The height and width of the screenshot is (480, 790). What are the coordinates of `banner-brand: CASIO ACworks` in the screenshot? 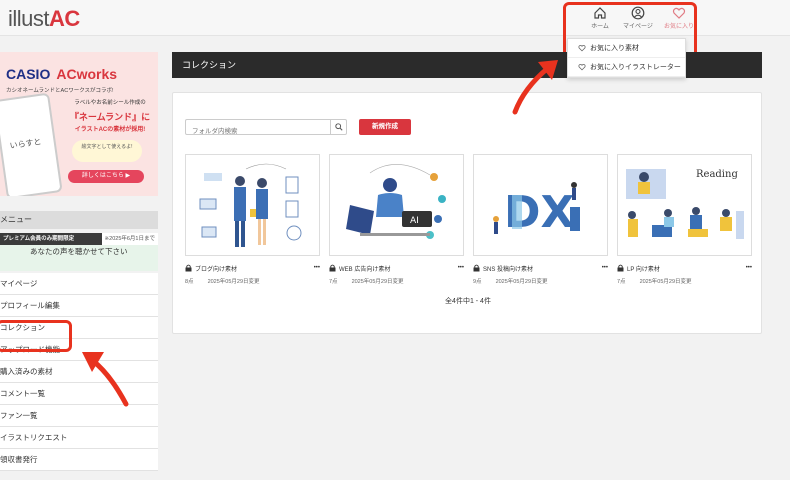 It's located at (62, 74).